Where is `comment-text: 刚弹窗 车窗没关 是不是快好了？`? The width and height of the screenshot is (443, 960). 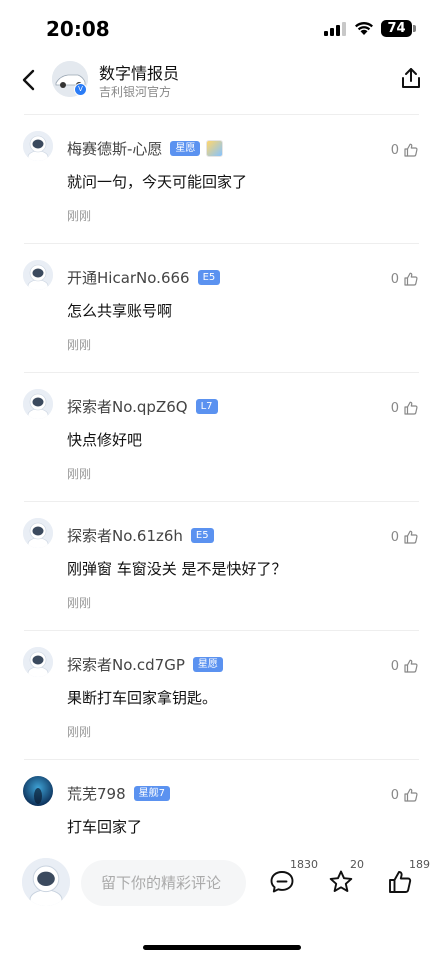 comment-text: 刚弹窗 车窗没关 是不是快好了？ is located at coordinates (177, 569).